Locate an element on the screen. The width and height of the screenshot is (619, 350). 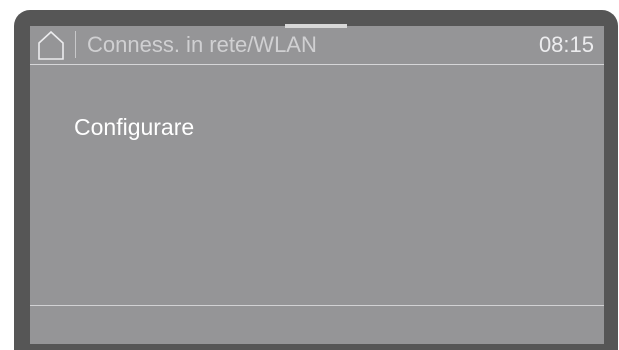
home-icon is located at coordinates (51, 45).